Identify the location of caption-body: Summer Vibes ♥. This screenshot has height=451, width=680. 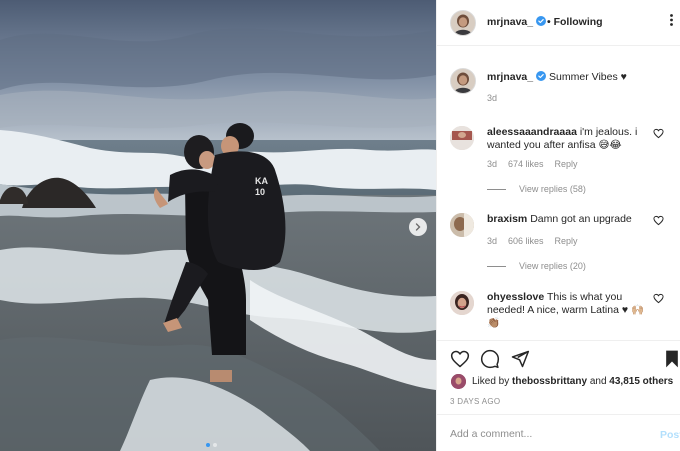
(588, 77).